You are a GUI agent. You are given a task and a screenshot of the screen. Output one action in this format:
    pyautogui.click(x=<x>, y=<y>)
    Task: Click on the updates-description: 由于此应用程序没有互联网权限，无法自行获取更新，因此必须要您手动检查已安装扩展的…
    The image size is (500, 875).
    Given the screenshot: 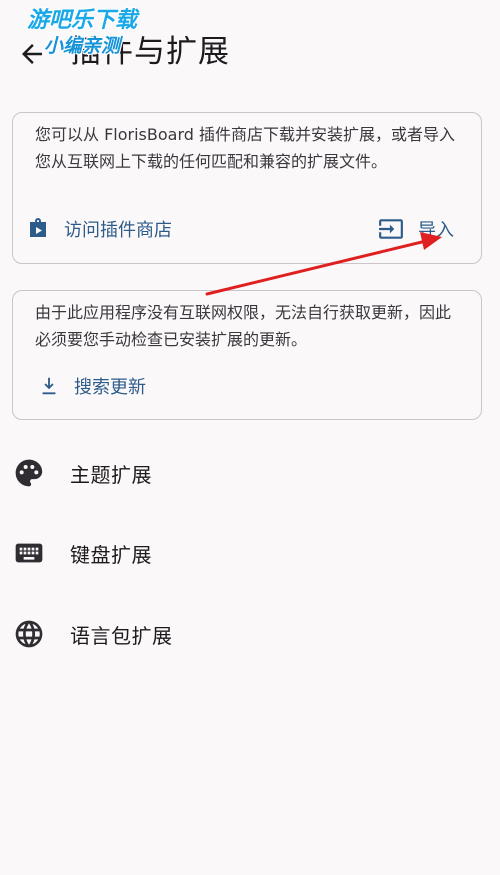 What is the action you would take?
    pyautogui.click(x=243, y=326)
    